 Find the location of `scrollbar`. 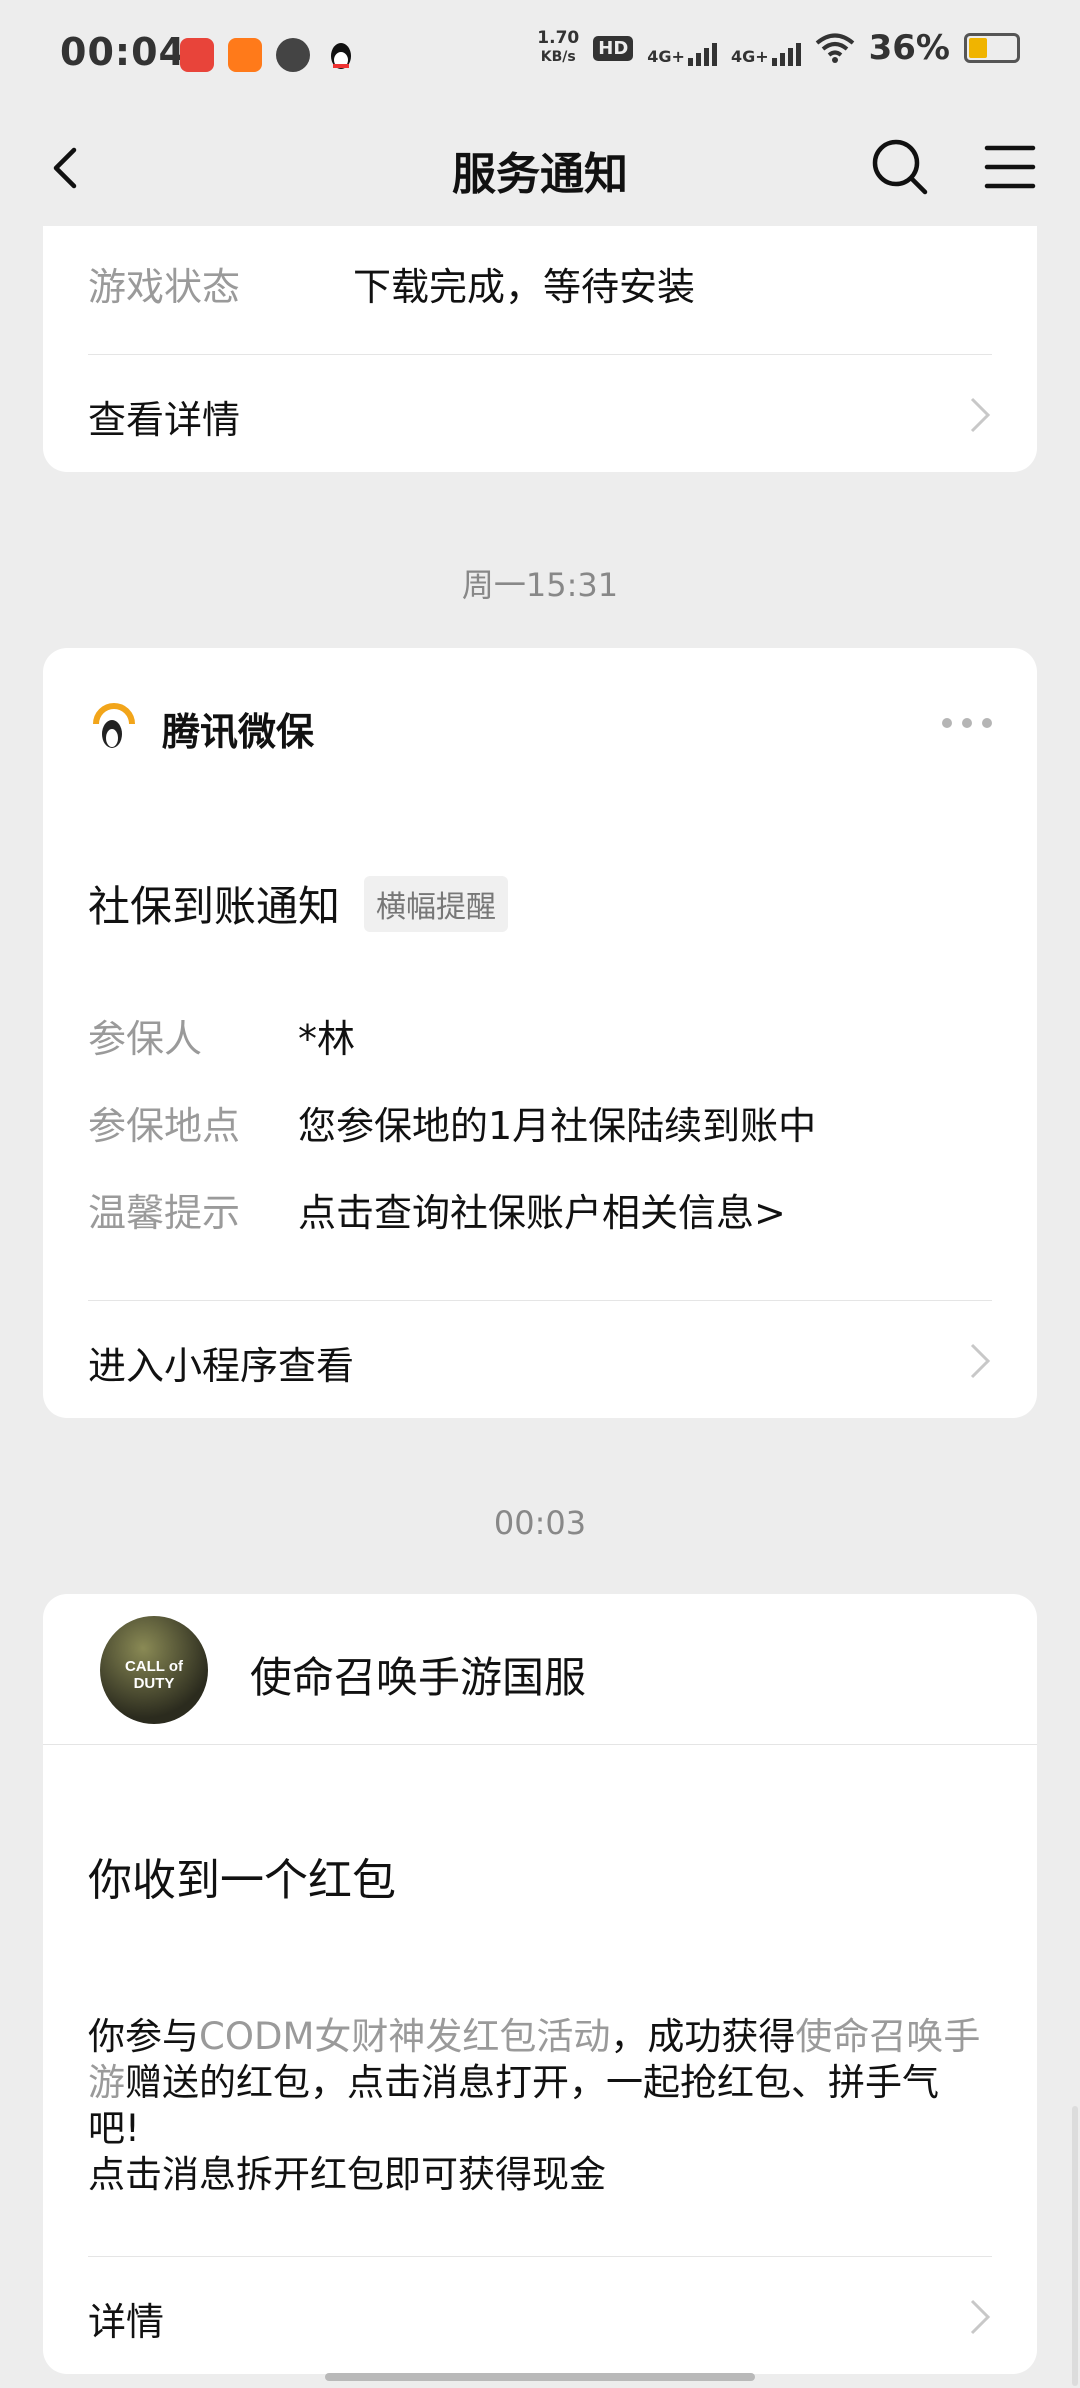

scrollbar is located at coordinates (1075, 2246).